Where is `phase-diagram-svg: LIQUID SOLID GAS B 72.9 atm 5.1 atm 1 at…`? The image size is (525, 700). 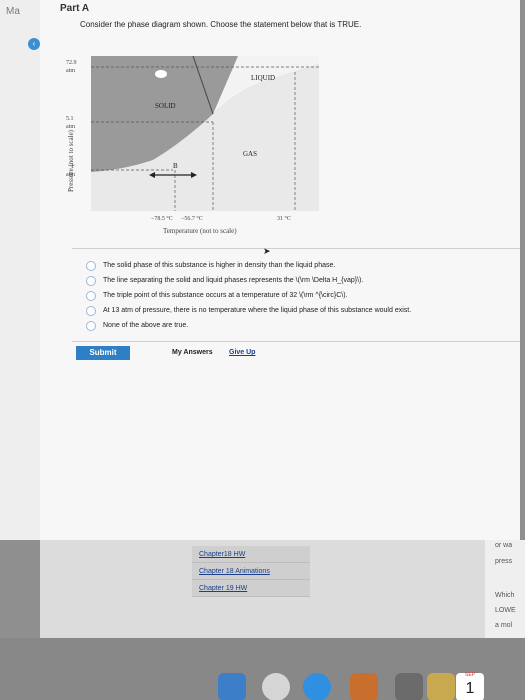 phase-diagram-svg: LIQUID SOLID GAS B 72.9 atm 5.1 atm 1 at… is located at coordinates (192, 145).